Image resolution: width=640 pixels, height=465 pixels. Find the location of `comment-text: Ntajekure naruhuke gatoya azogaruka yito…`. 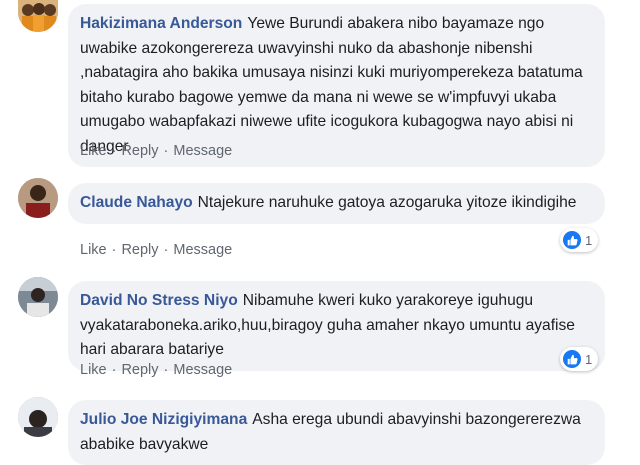

comment-text: Ntajekure naruhuke gatoya azogaruka yito… is located at coordinates (387, 202).